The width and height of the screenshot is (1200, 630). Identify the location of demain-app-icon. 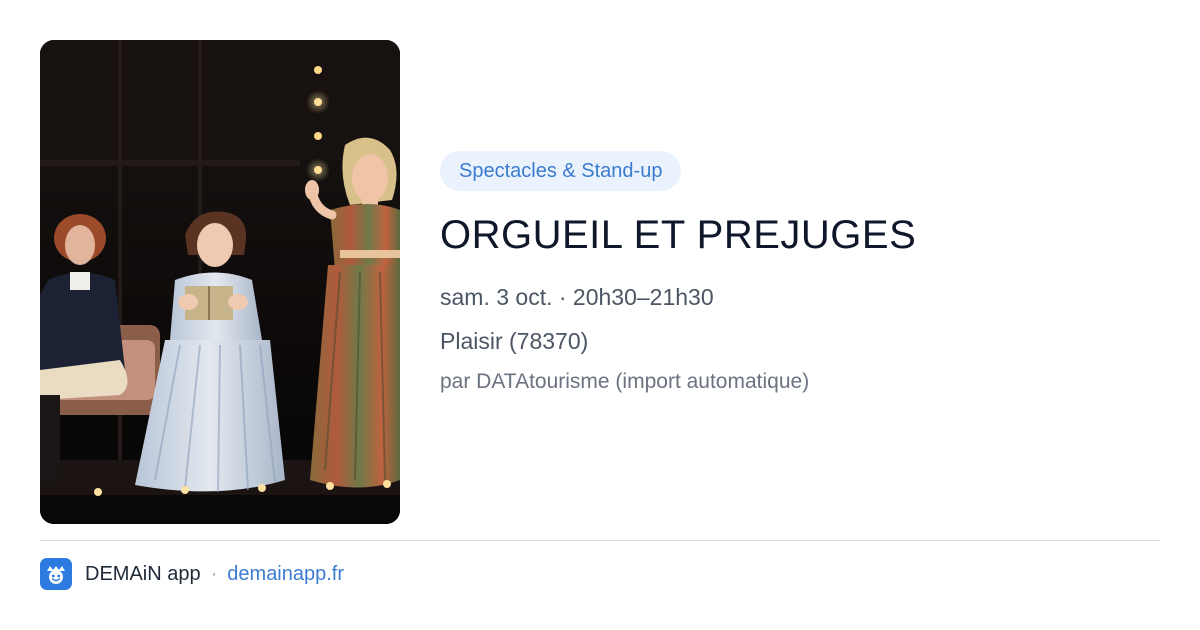
(56, 574).